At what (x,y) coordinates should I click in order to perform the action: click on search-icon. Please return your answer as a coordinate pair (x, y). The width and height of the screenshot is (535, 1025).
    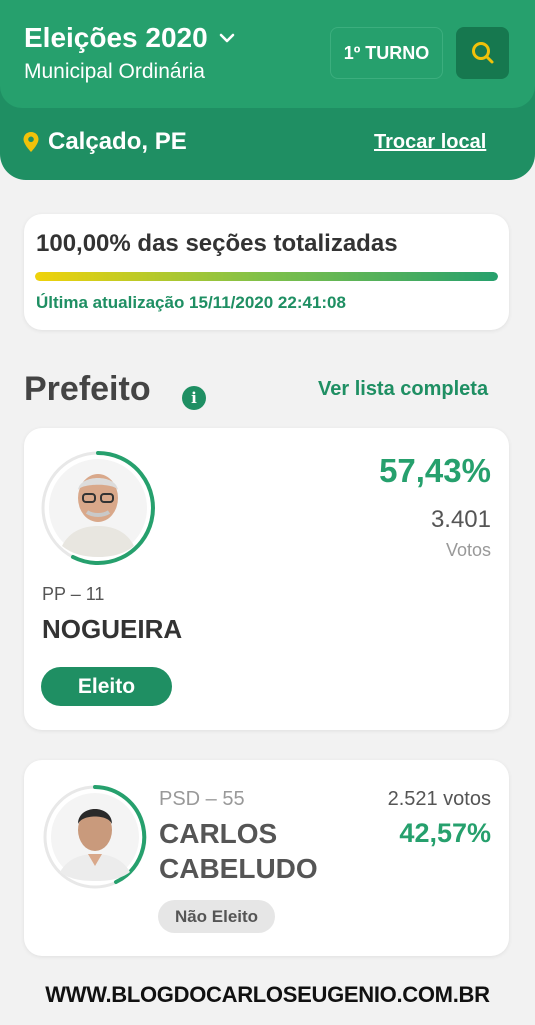
    Looking at the image, I should click on (482, 53).